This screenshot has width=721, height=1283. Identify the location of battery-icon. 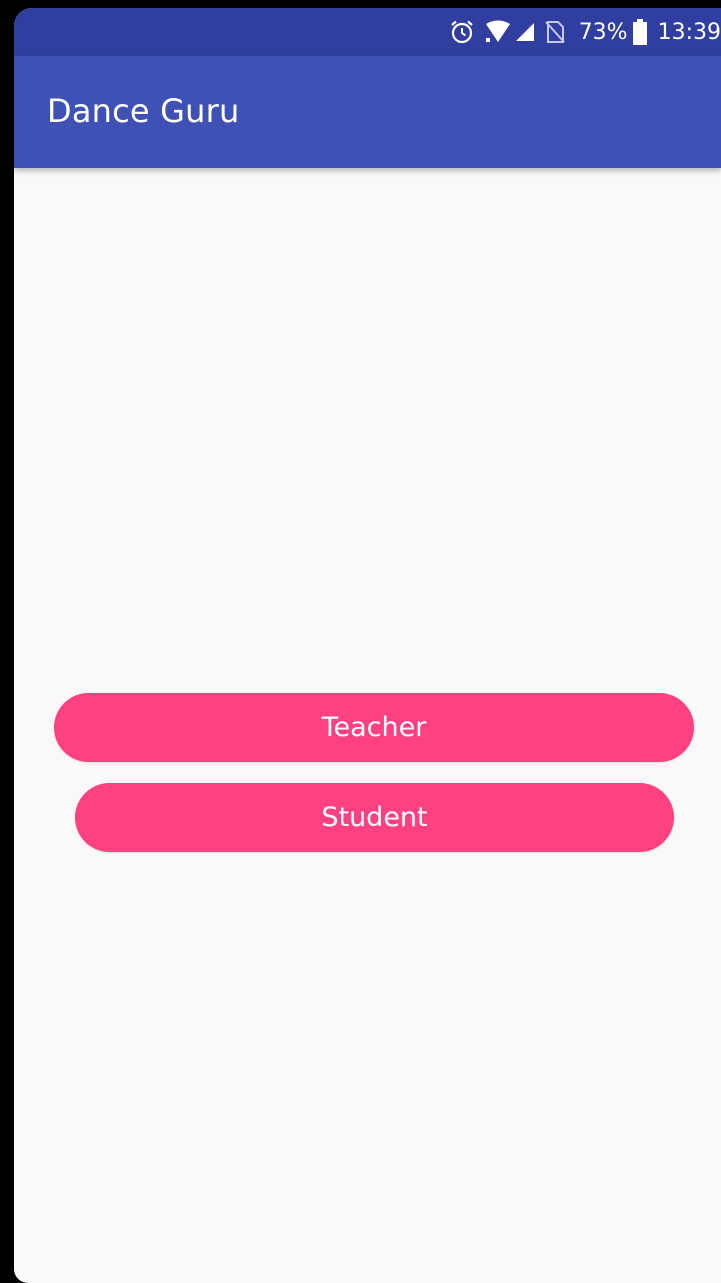
(640, 32).